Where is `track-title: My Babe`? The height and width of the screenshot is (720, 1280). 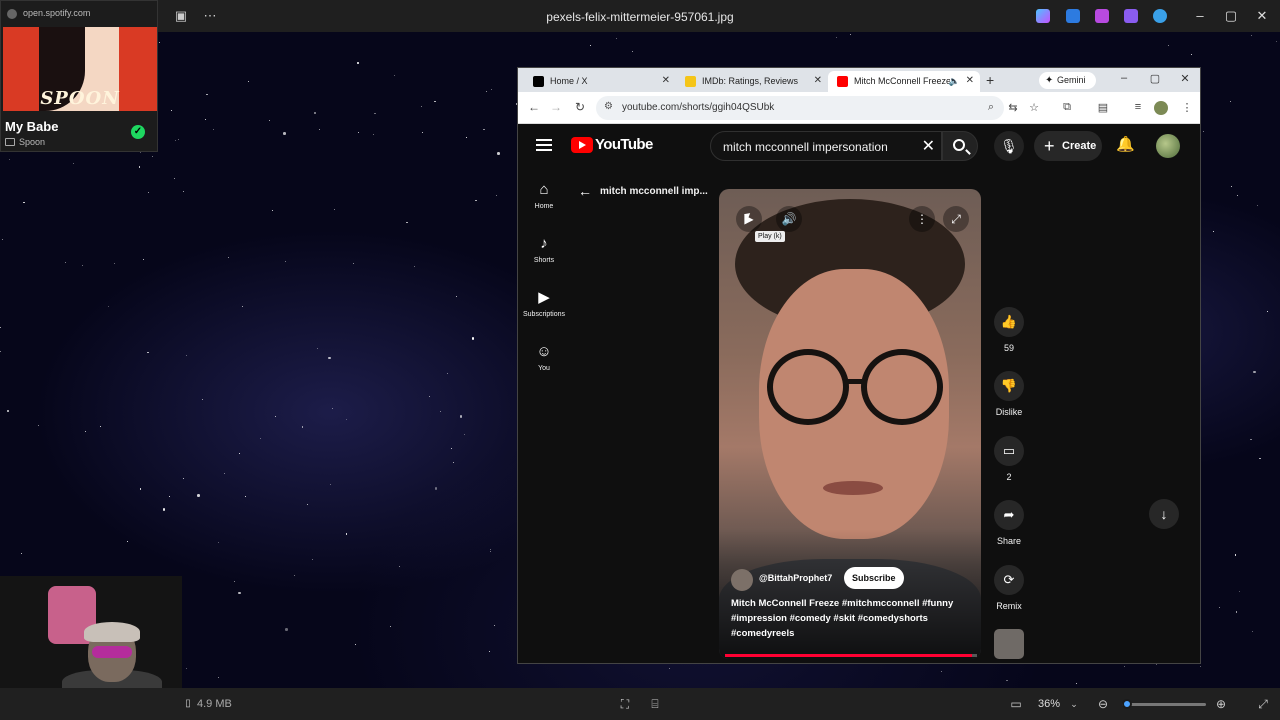 track-title: My Babe is located at coordinates (31, 126).